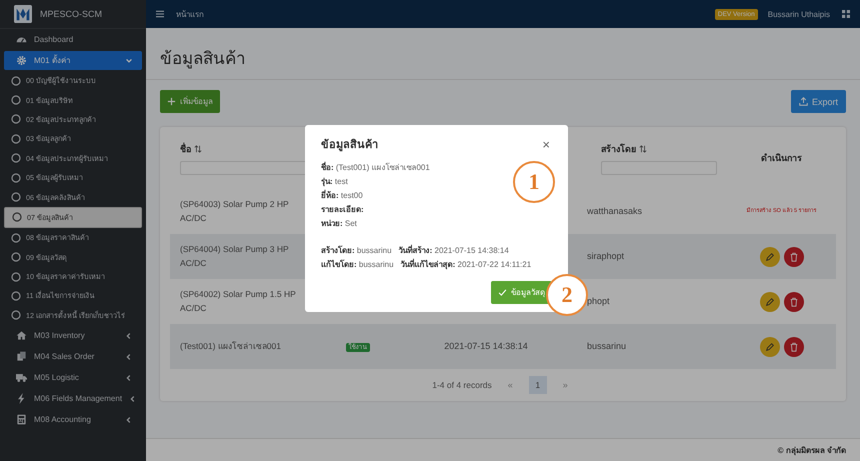 Image resolution: width=860 pixels, height=461 pixels. Describe the element at coordinates (238, 300) in the screenshot. I see `table-cell: (SP64002) Solar Pump 1.5 HP AC/DC` at that location.